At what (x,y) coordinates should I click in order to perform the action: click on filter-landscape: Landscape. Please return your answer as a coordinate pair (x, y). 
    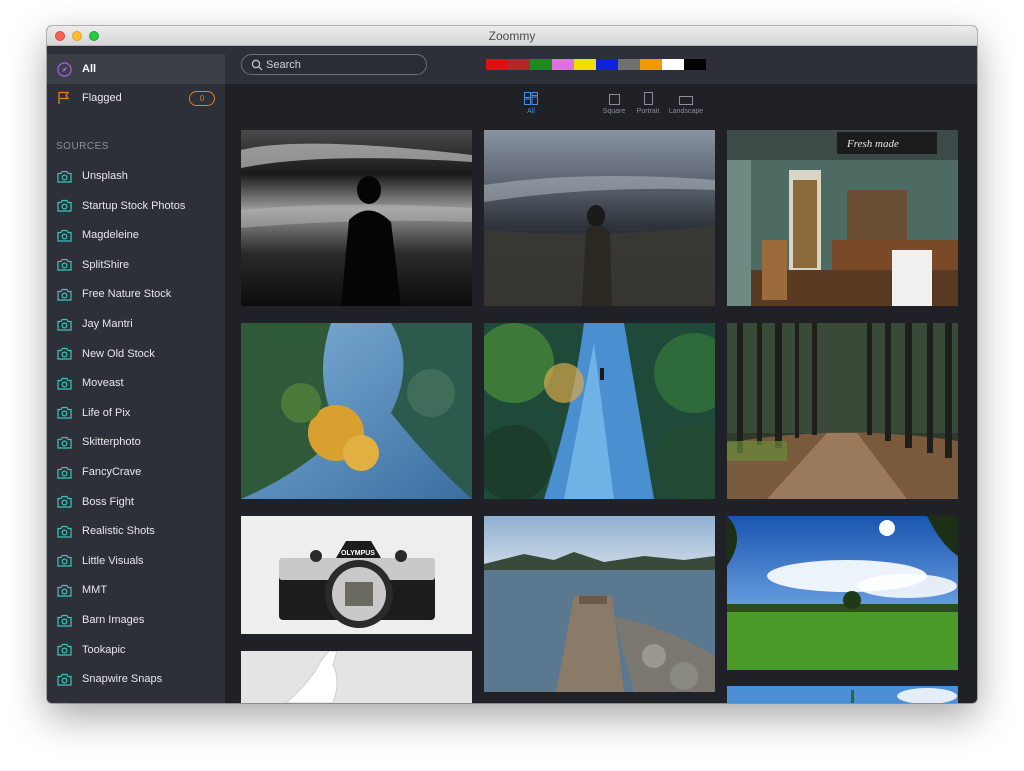
    Looking at the image, I should click on (686, 103).